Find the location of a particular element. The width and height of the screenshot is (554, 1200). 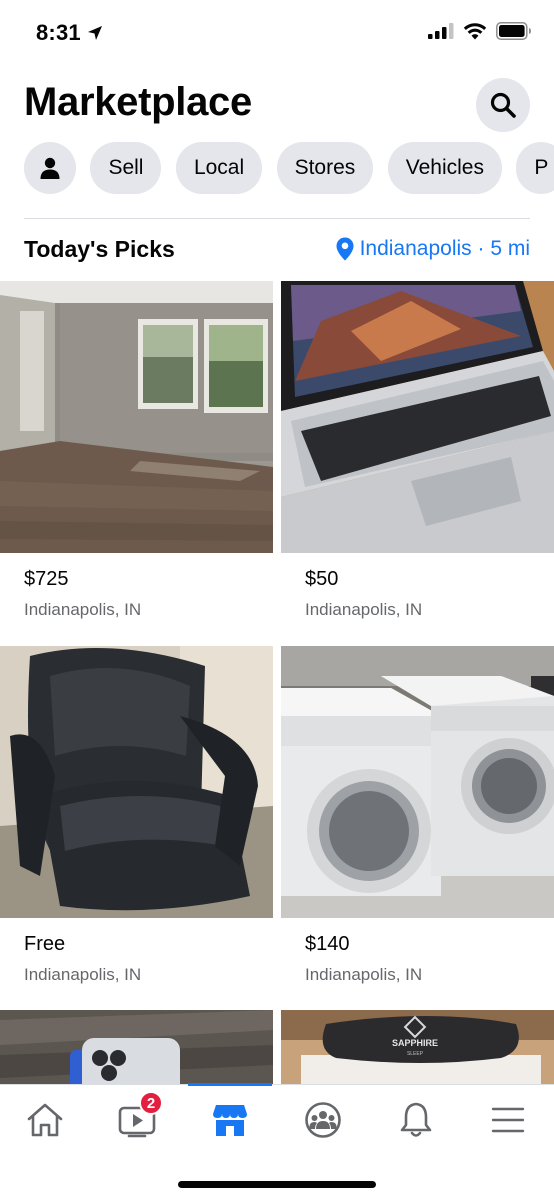

profile-chip is located at coordinates (50, 168).